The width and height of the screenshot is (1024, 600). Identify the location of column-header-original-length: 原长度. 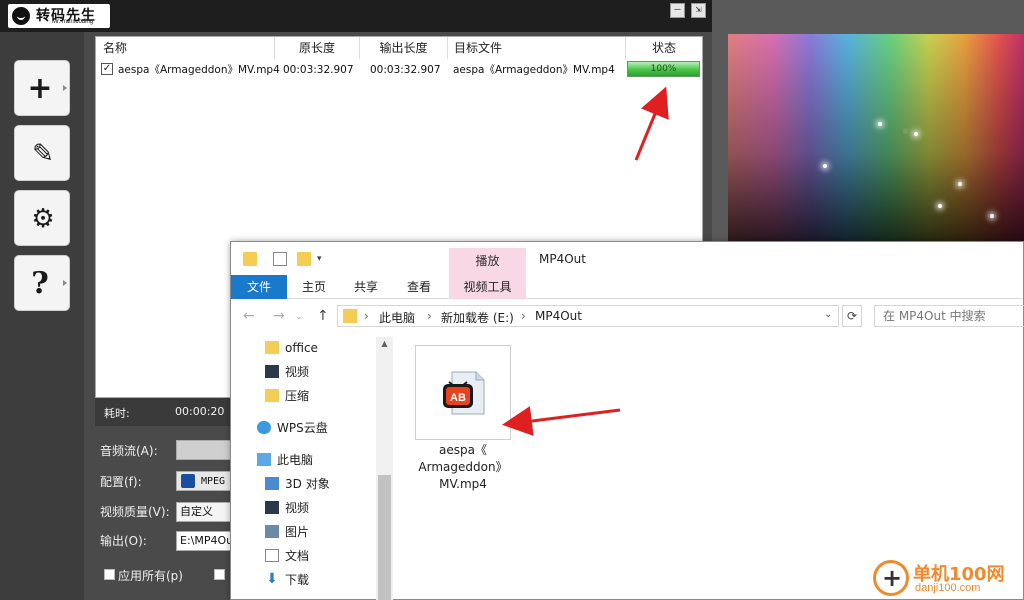
(317, 48).